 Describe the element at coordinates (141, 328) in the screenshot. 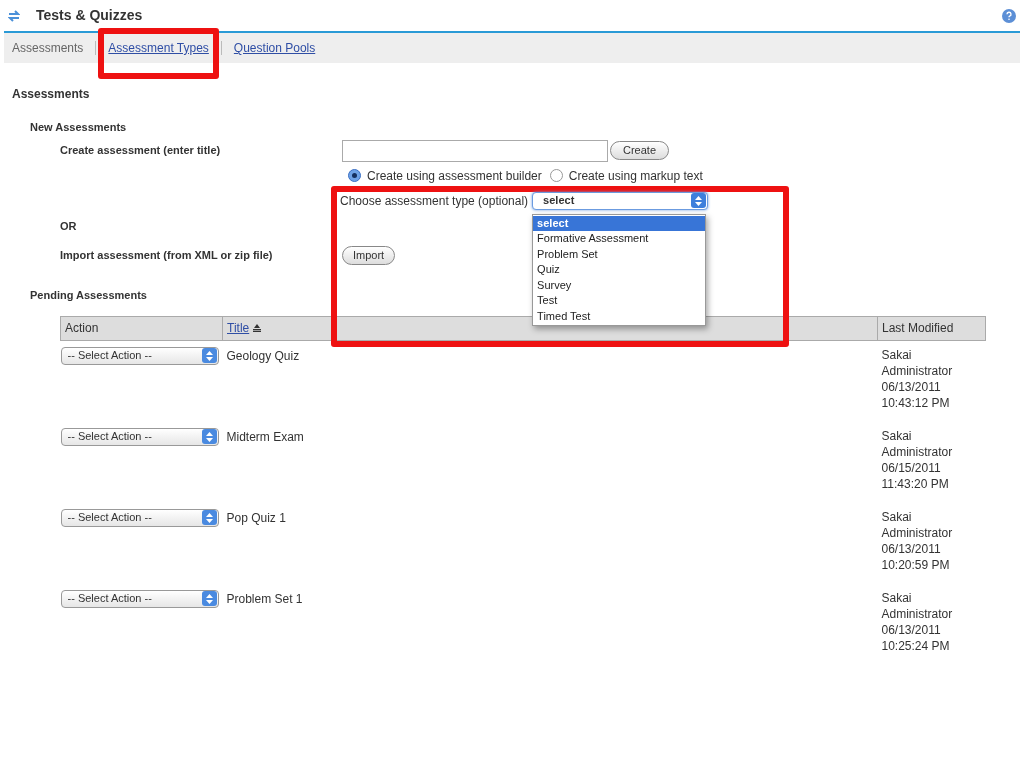

I see `column-header: Action` at that location.